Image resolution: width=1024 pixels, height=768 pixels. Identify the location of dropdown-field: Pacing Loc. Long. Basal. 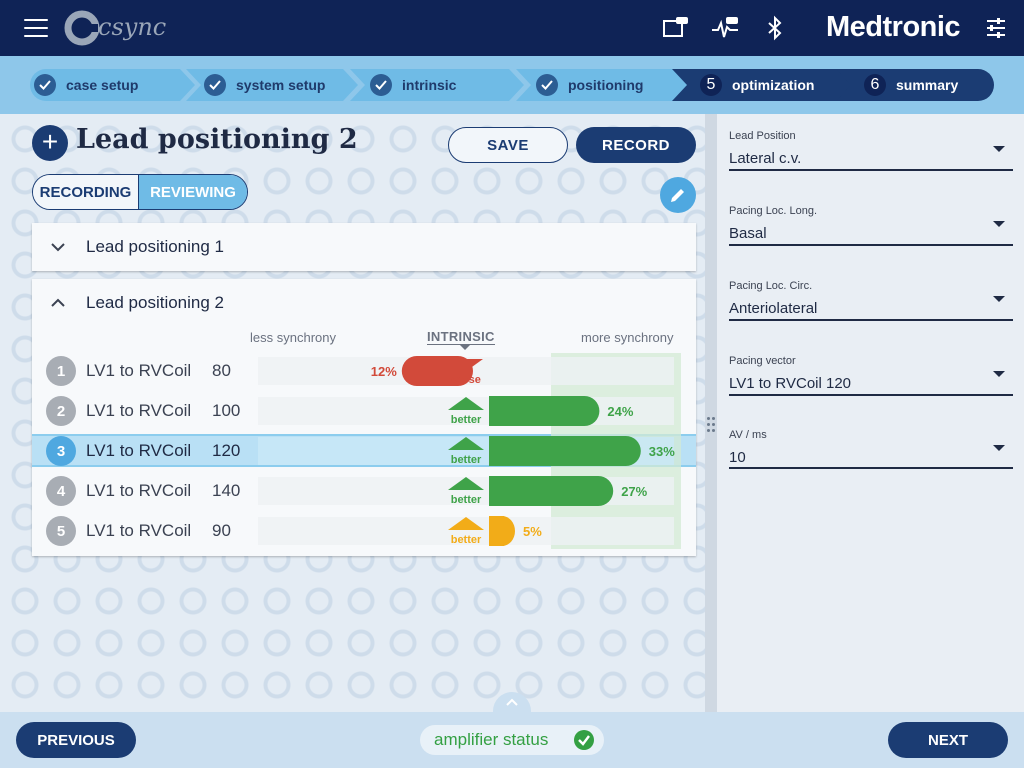
(871, 226).